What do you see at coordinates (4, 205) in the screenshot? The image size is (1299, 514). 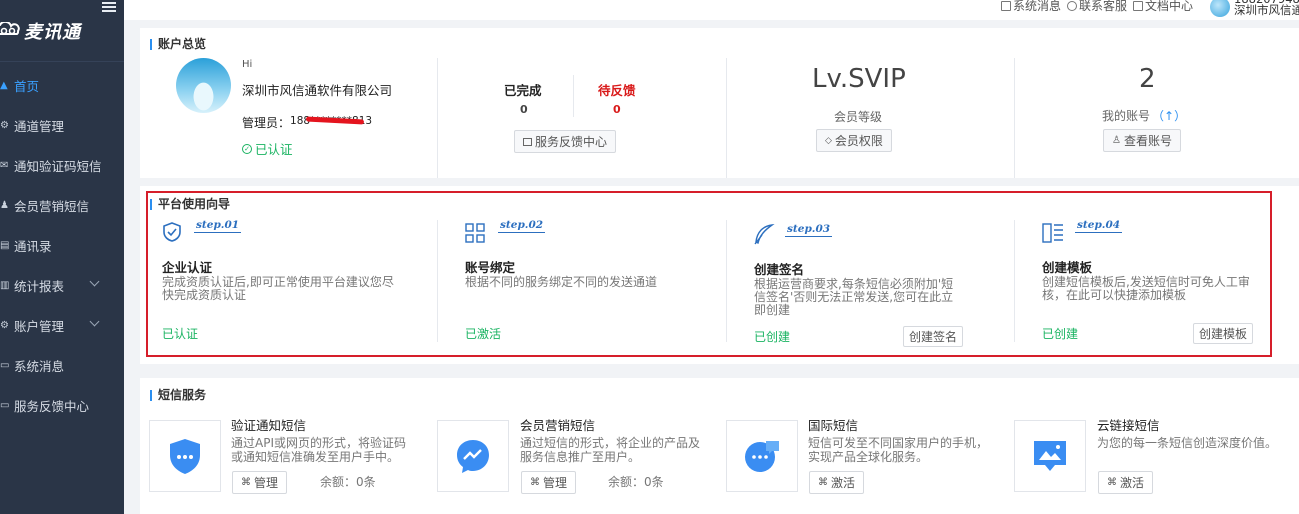 I see `user-icon: ♟` at bounding box center [4, 205].